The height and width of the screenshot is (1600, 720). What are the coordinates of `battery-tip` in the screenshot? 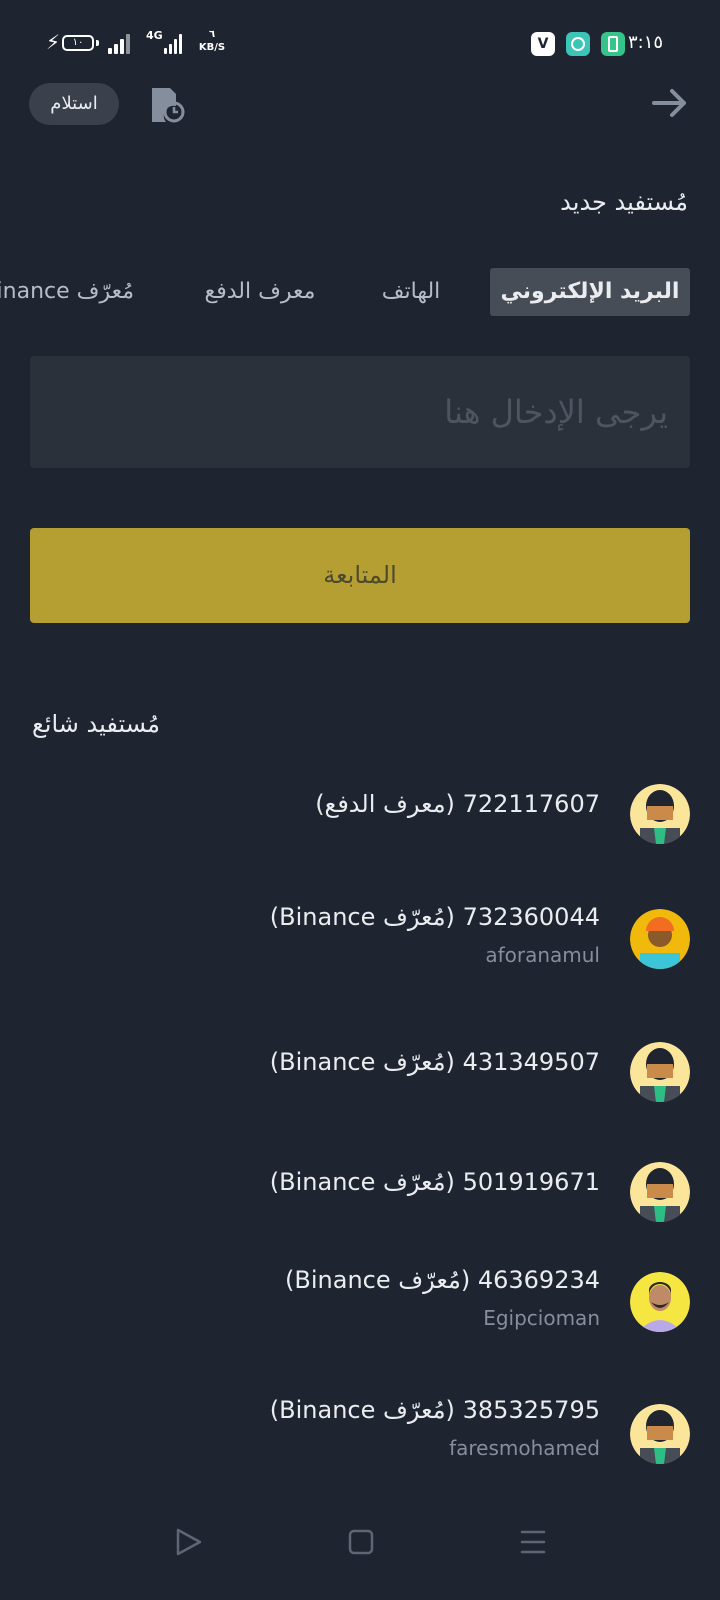 It's located at (97, 43).